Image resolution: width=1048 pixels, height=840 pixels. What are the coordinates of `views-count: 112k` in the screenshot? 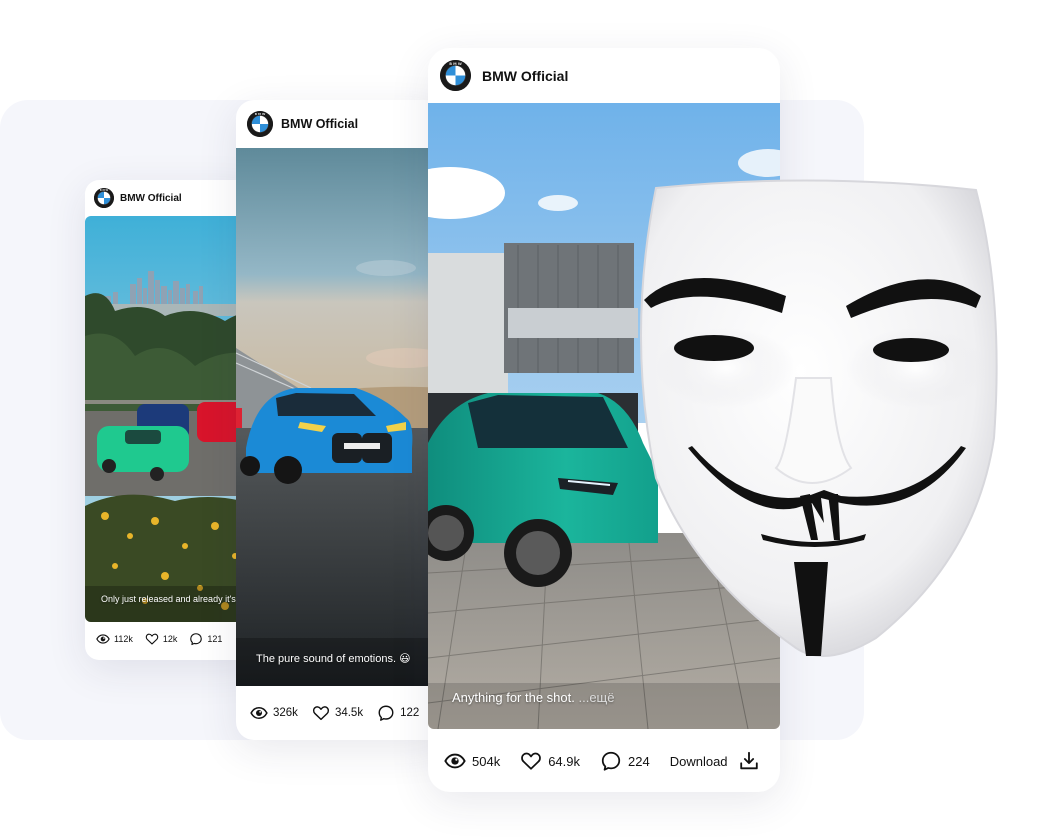 It's located at (123, 639).